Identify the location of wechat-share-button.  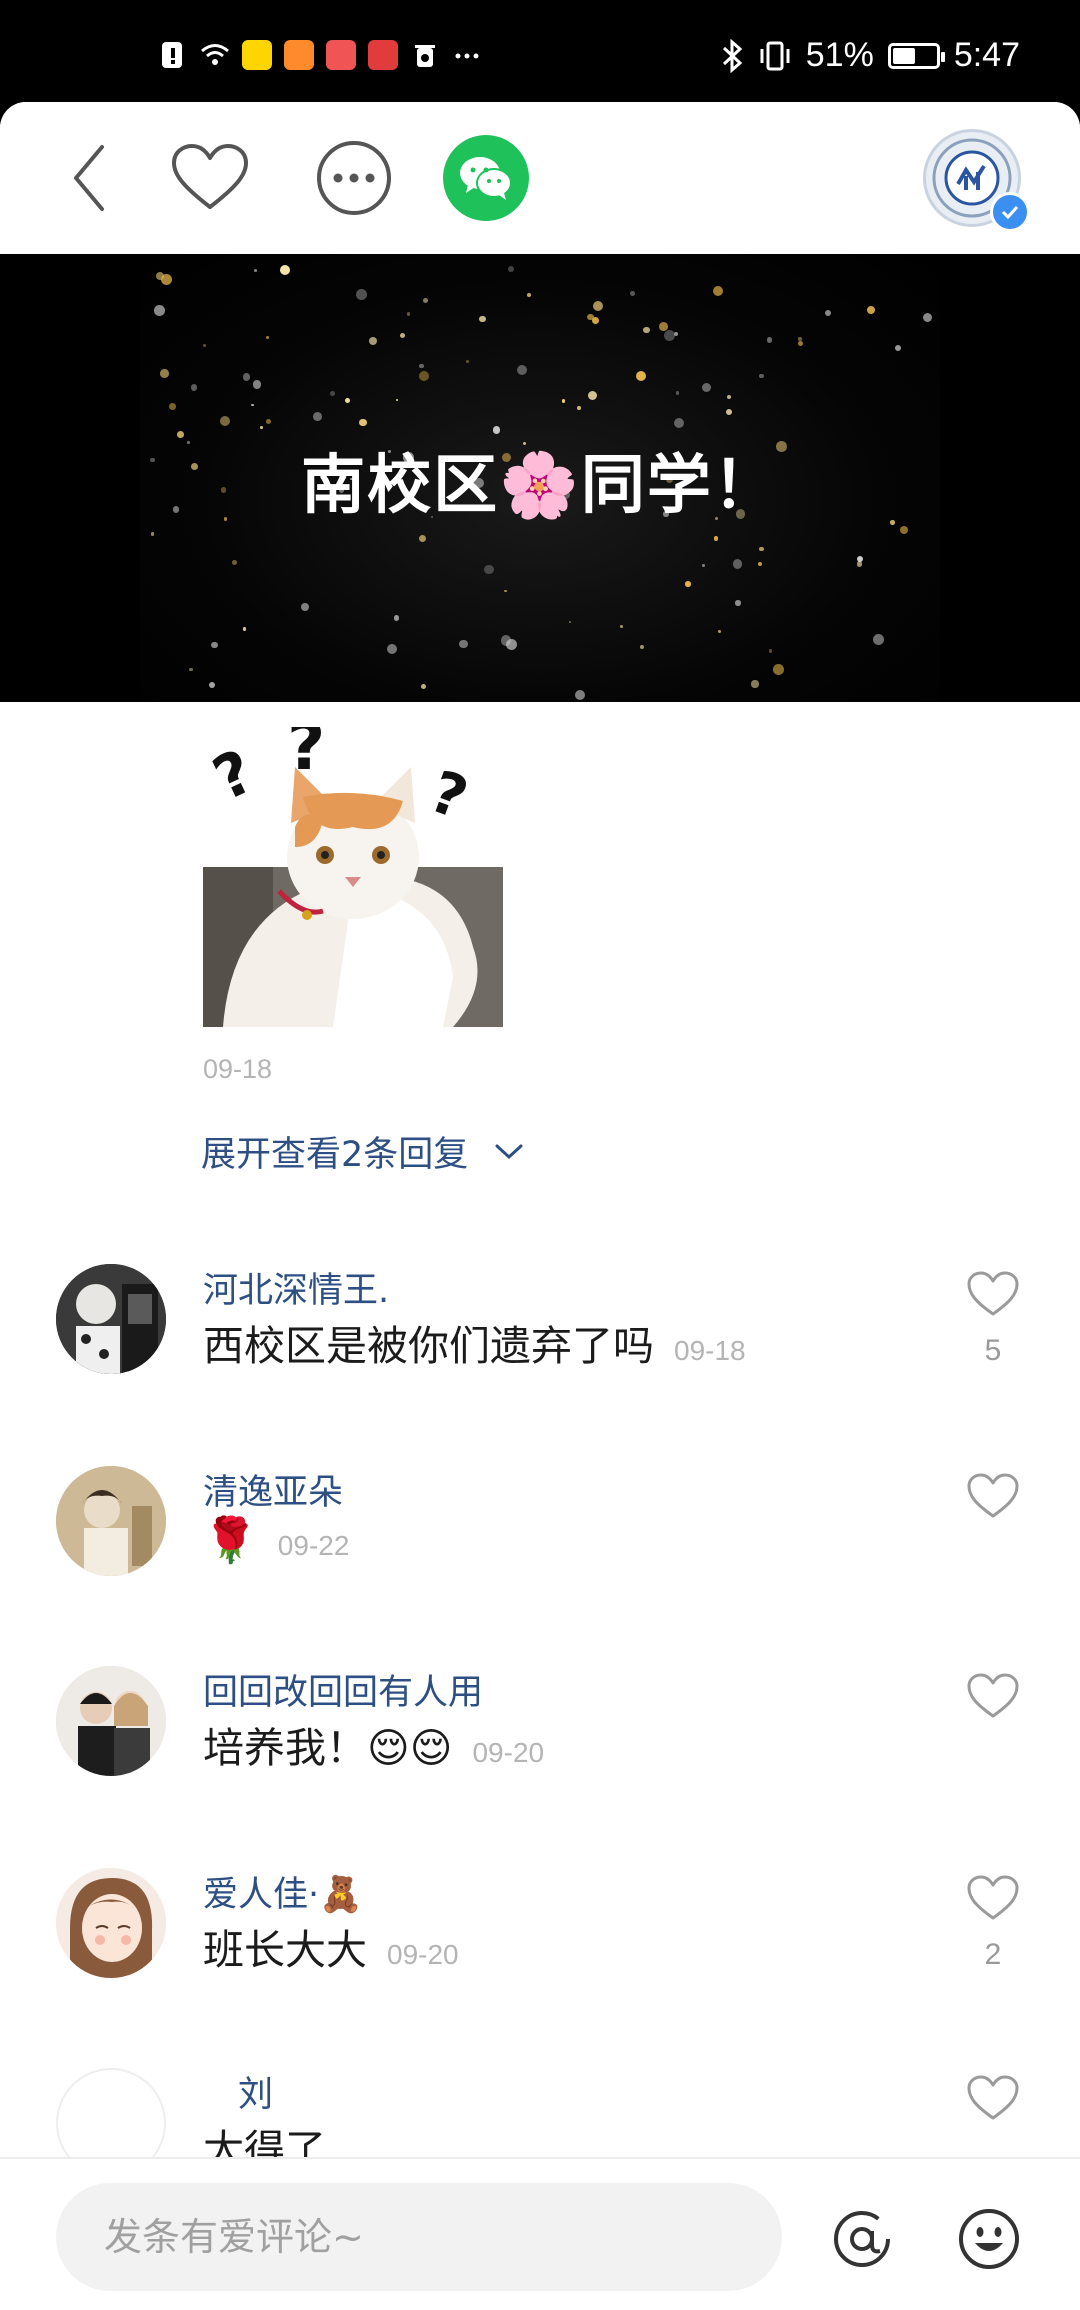
(486, 178).